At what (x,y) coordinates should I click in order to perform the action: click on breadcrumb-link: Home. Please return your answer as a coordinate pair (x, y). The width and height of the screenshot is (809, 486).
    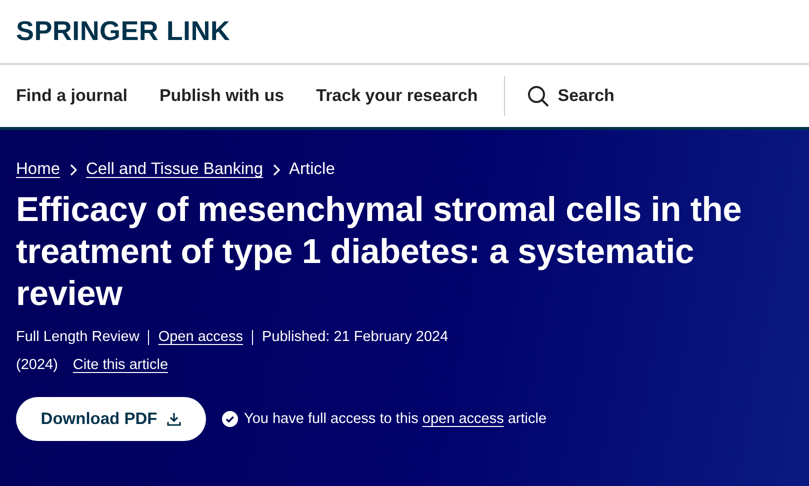
    Looking at the image, I should click on (38, 169).